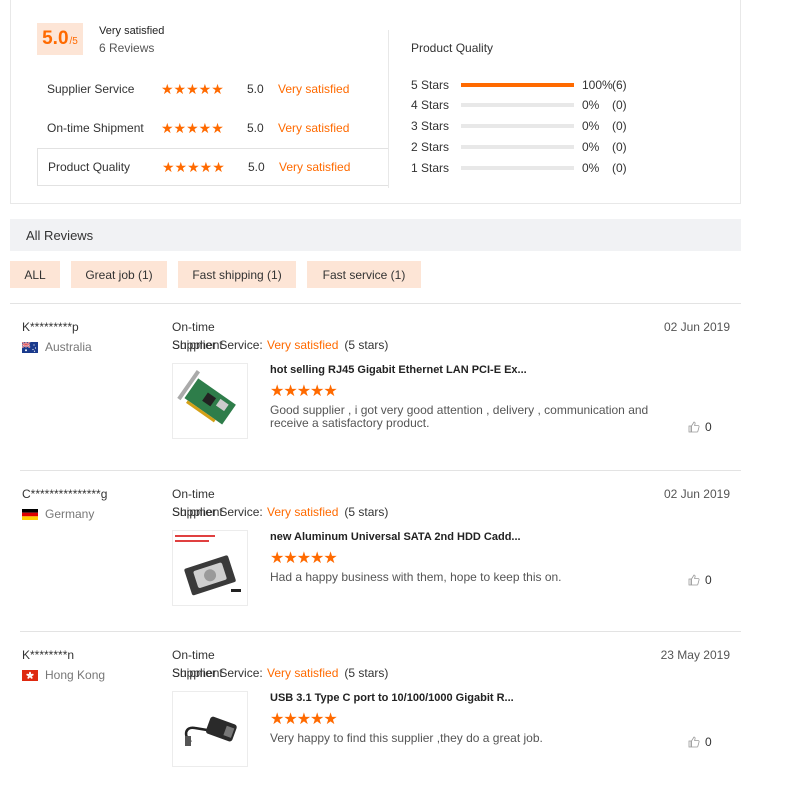  What do you see at coordinates (206, 397) in the screenshot?
I see `pcie-card-image` at bounding box center [206, 397].